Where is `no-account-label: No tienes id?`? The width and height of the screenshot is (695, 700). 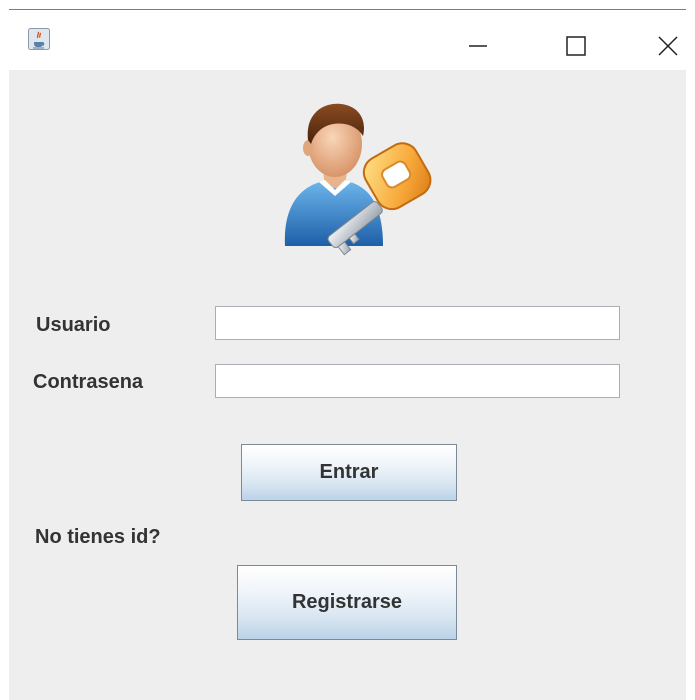
no-account-label: No tienes id? is located at coordinates (98, 537).